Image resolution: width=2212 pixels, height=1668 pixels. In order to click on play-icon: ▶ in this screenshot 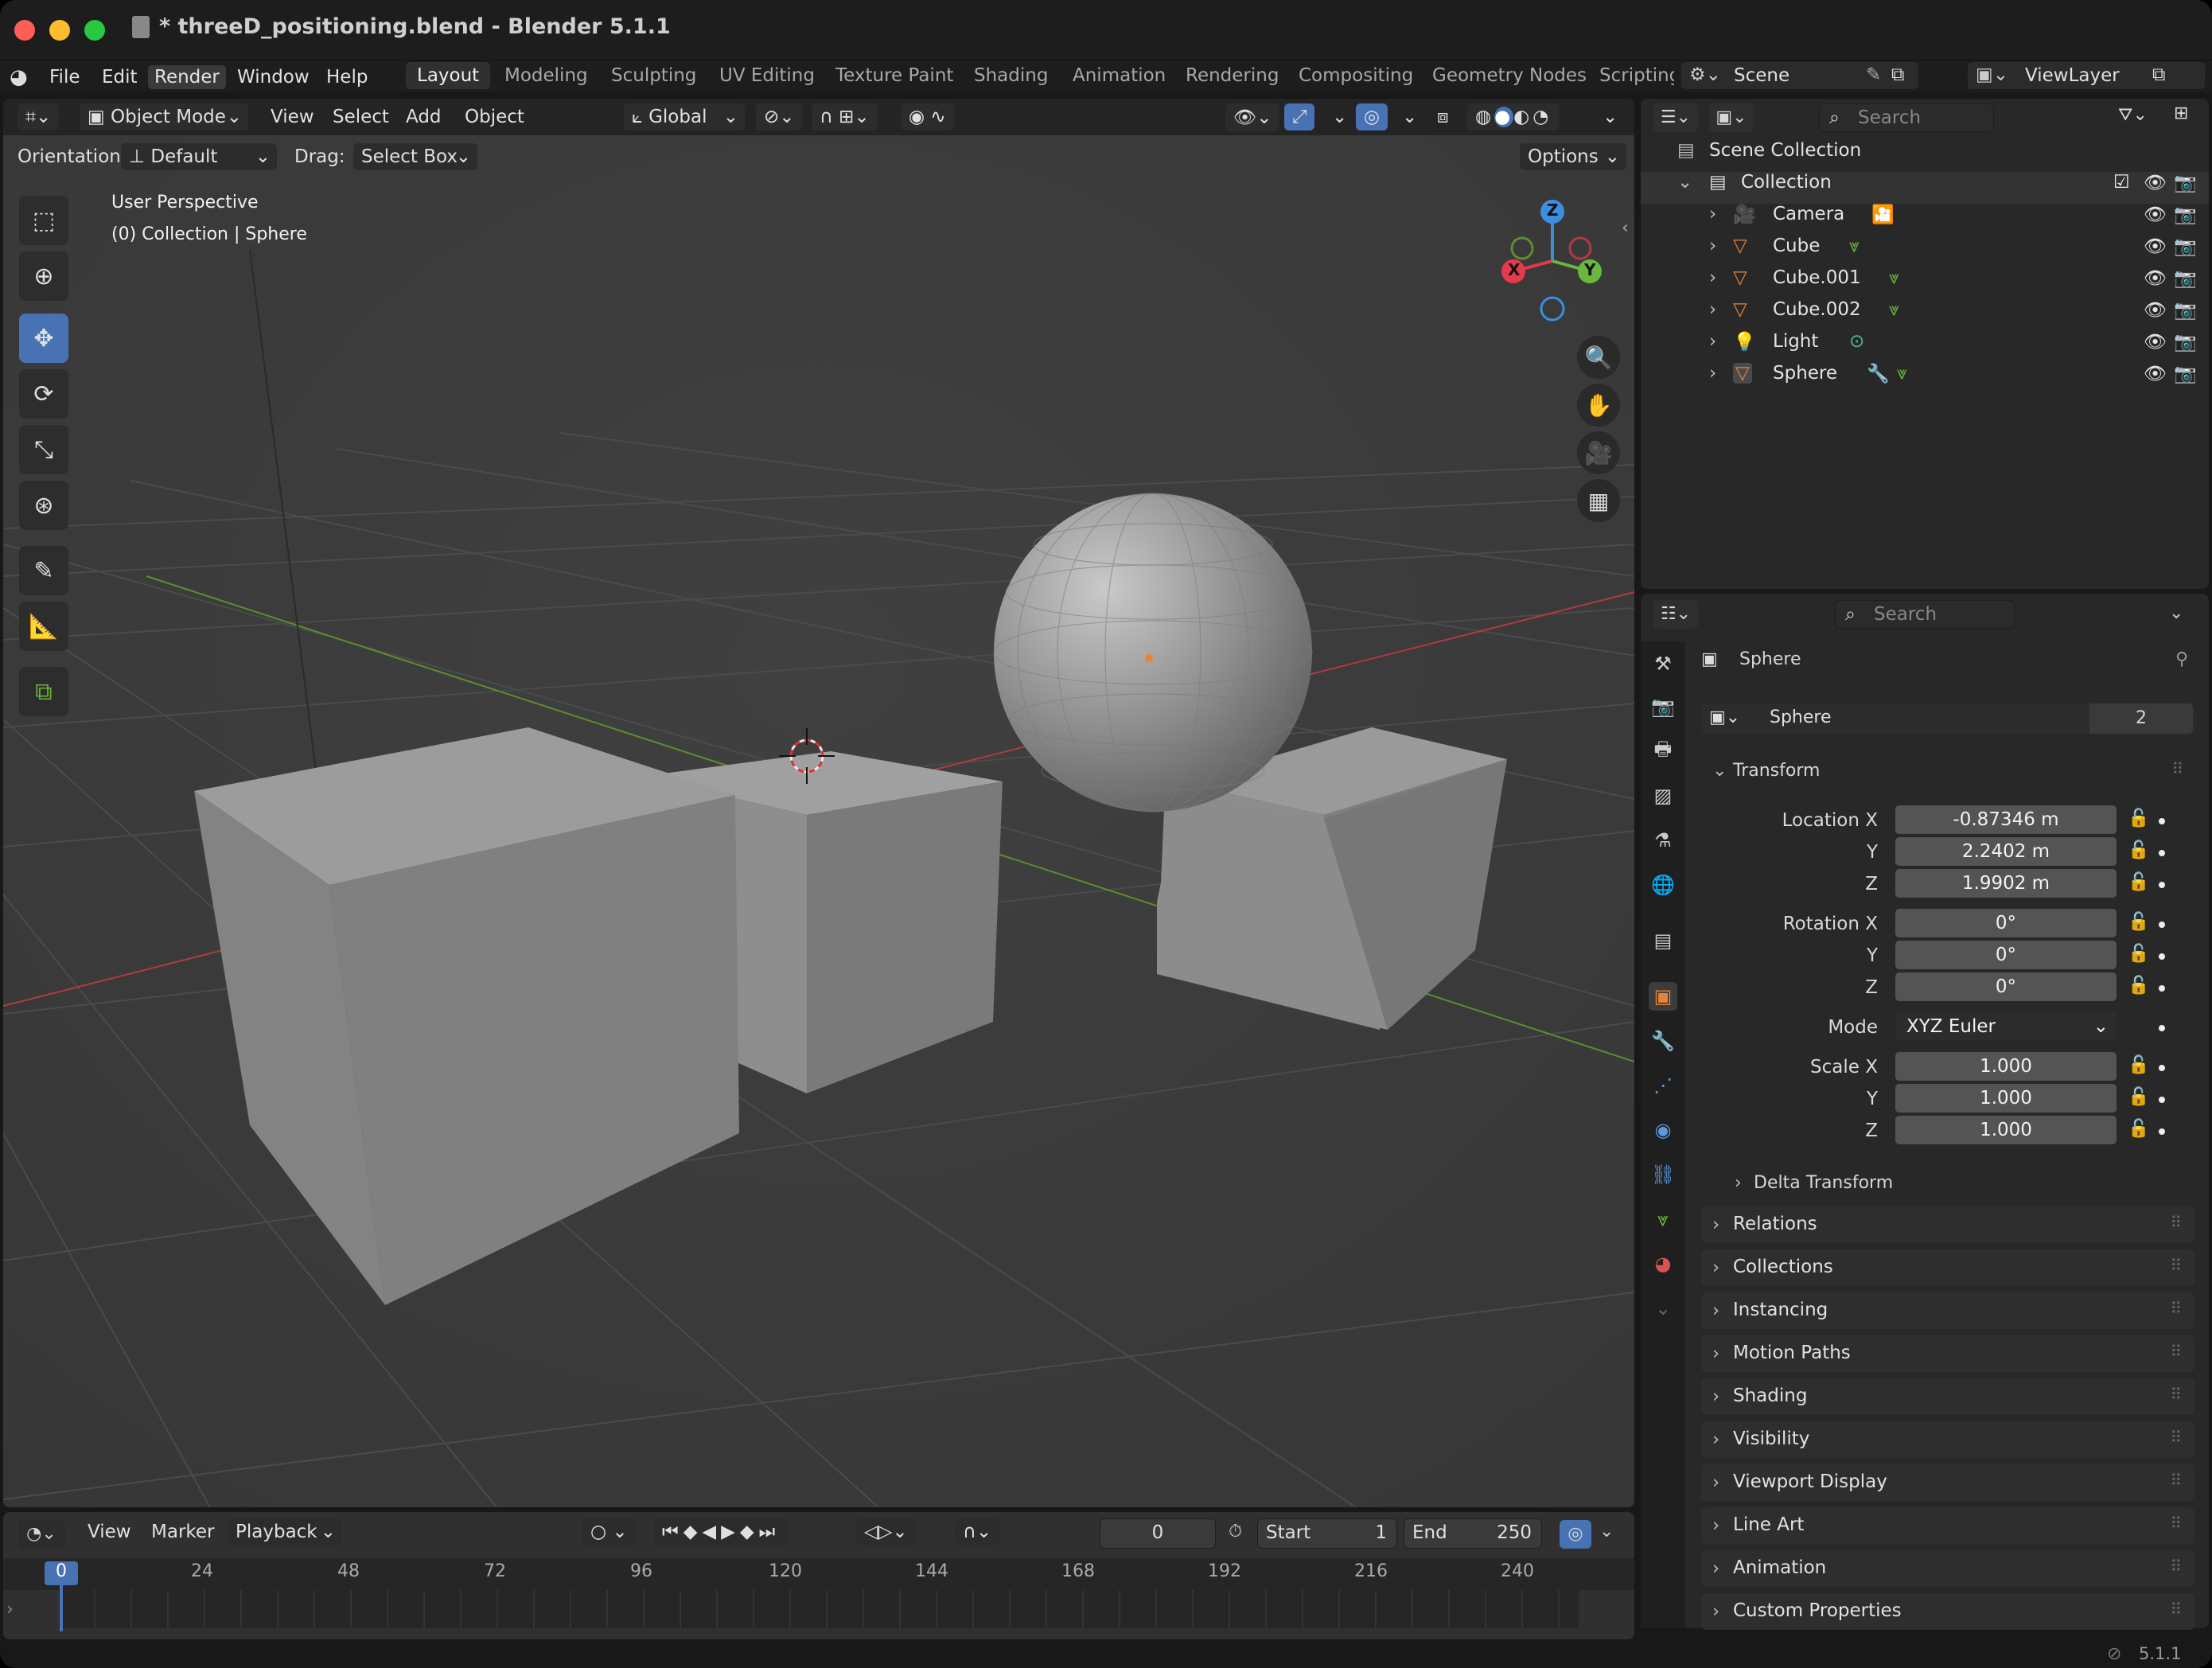, I will do `click(731, 1532)`.